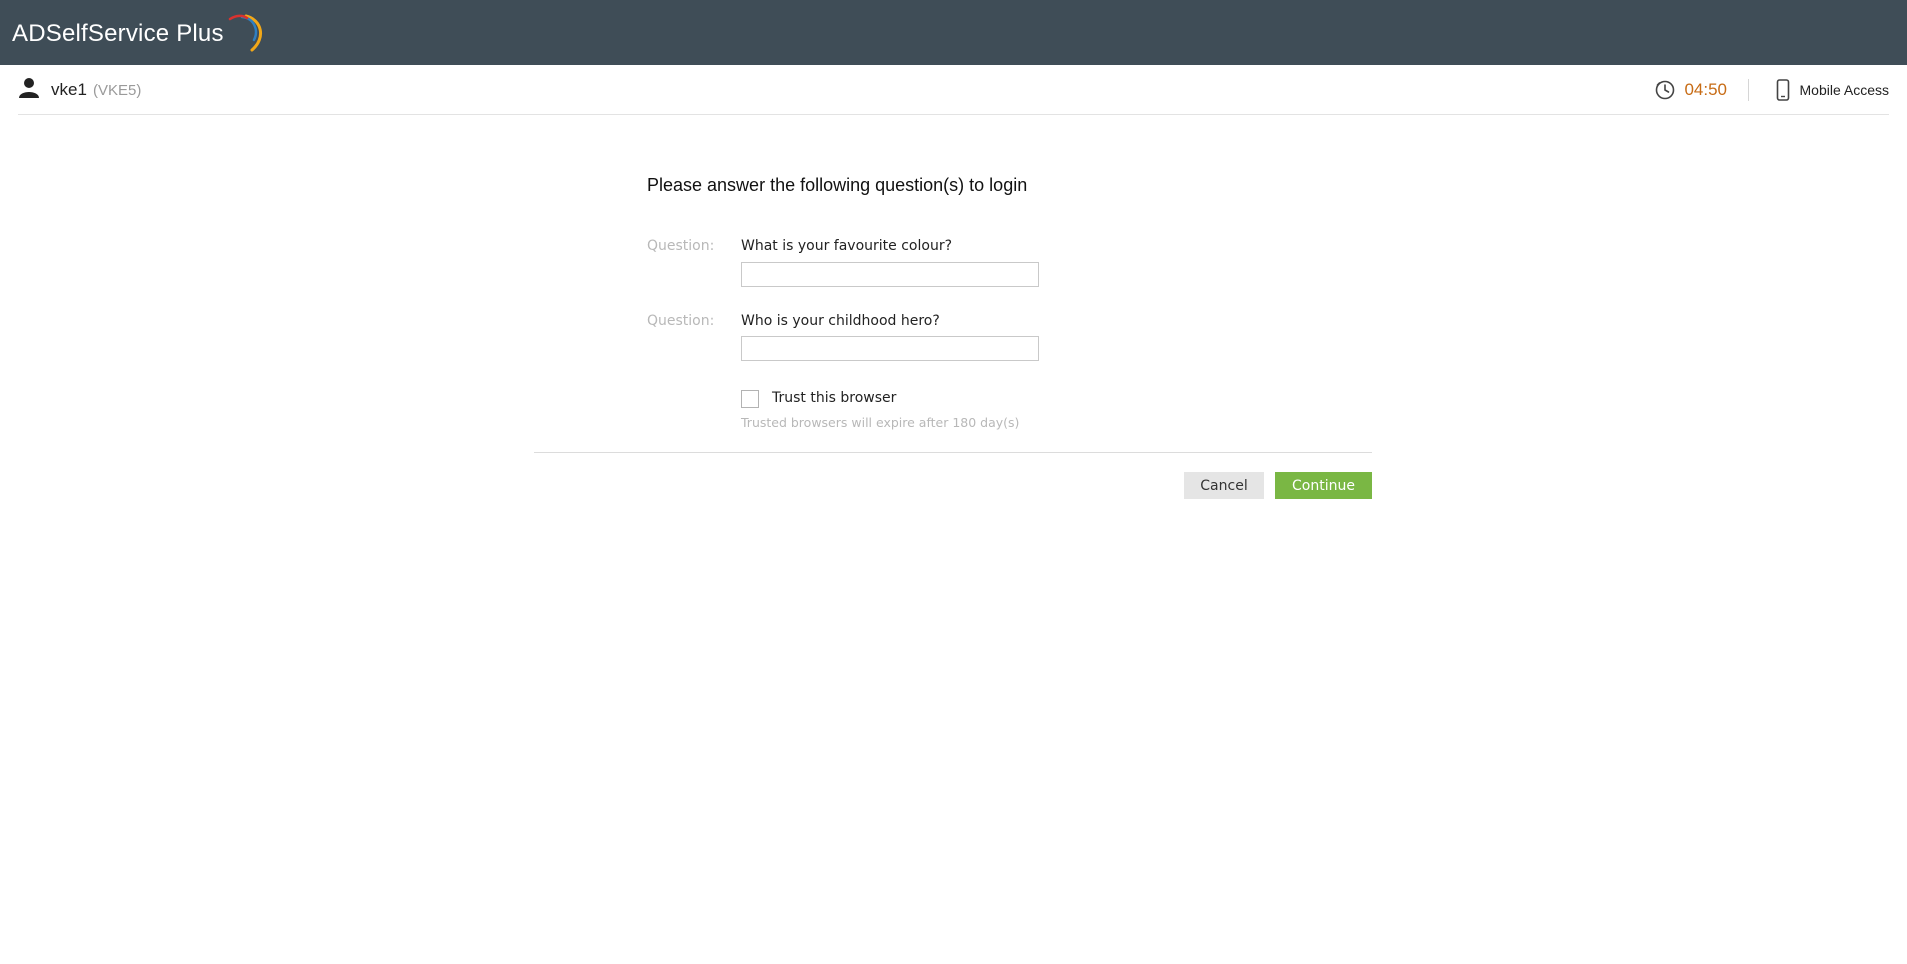 The width and height of the screenshot is (1907, 964). I want to click on trust-browser-checkbox, so click(750, 399).